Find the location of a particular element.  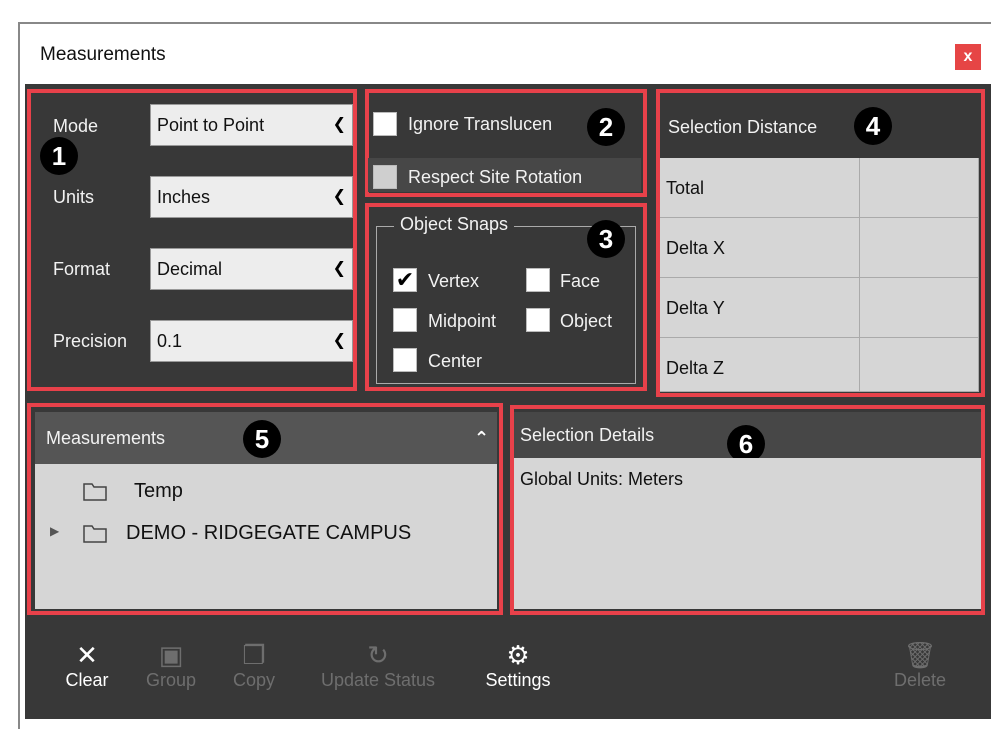

window-title: Measurements is located at coordinates (103, 54).